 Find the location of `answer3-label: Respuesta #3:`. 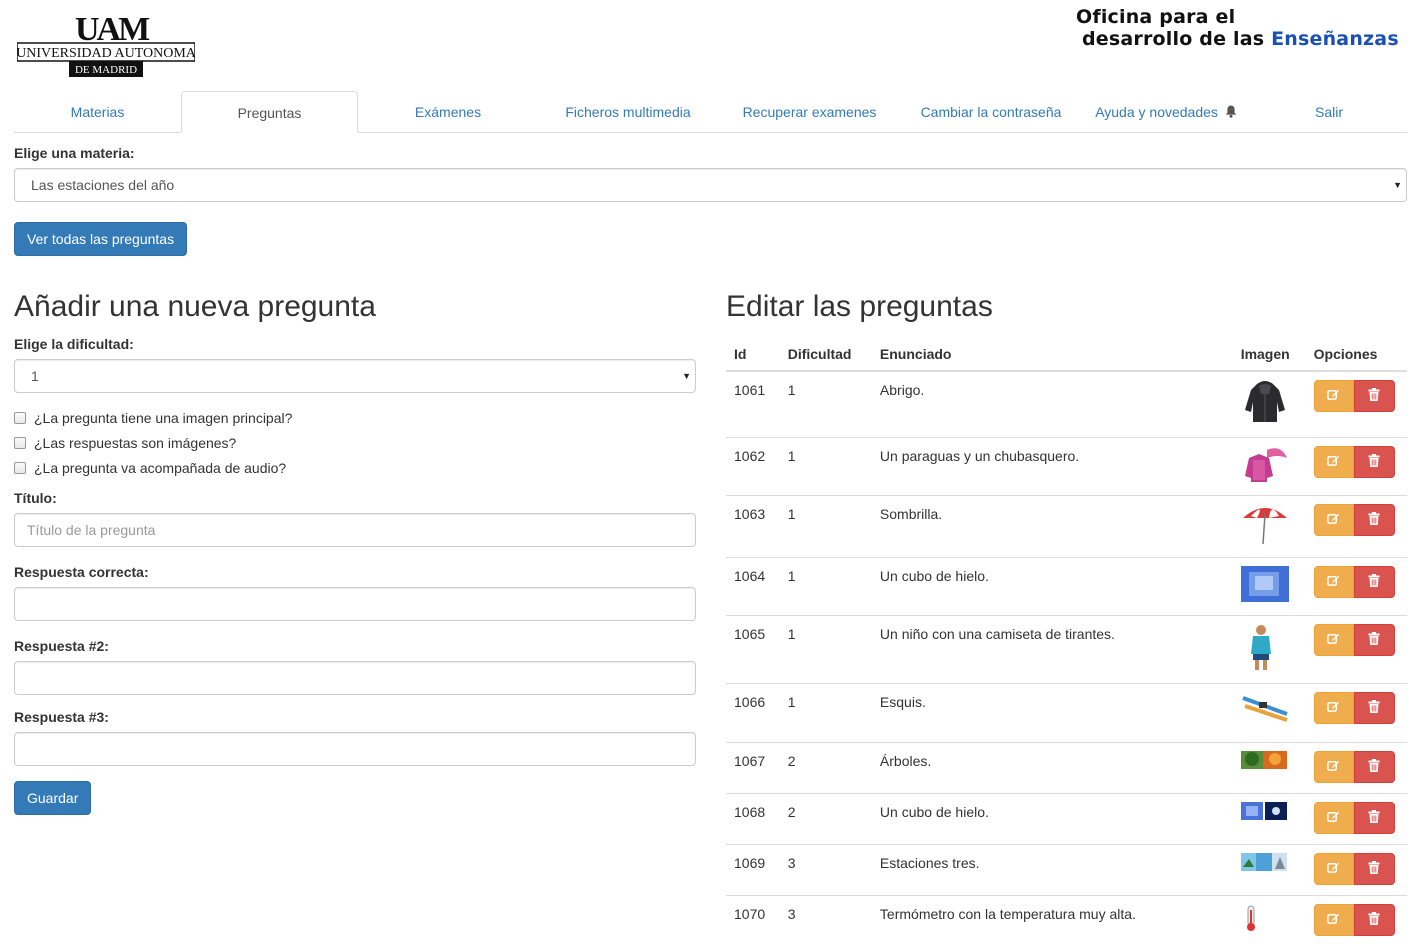

answer3-label: Respuesta #3: is located at coordinates (61, 717).